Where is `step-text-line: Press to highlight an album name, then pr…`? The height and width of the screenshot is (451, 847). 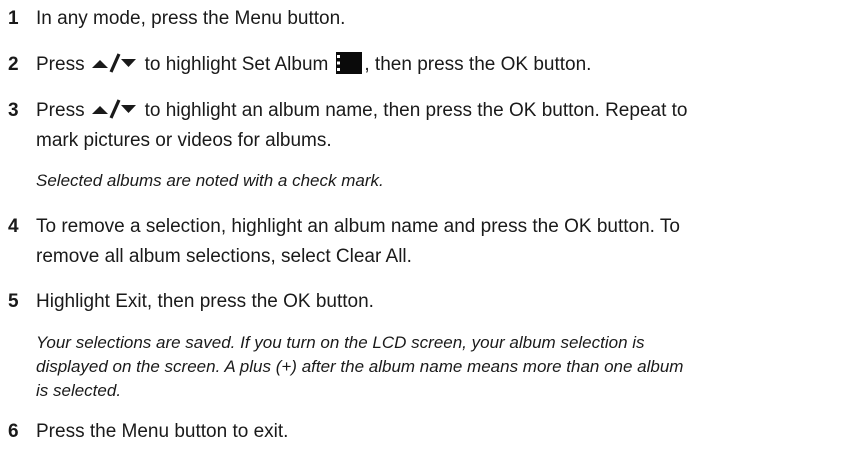 step-text-line: Press to highlight an album name, then pr… is located at coordinates (431, 112).